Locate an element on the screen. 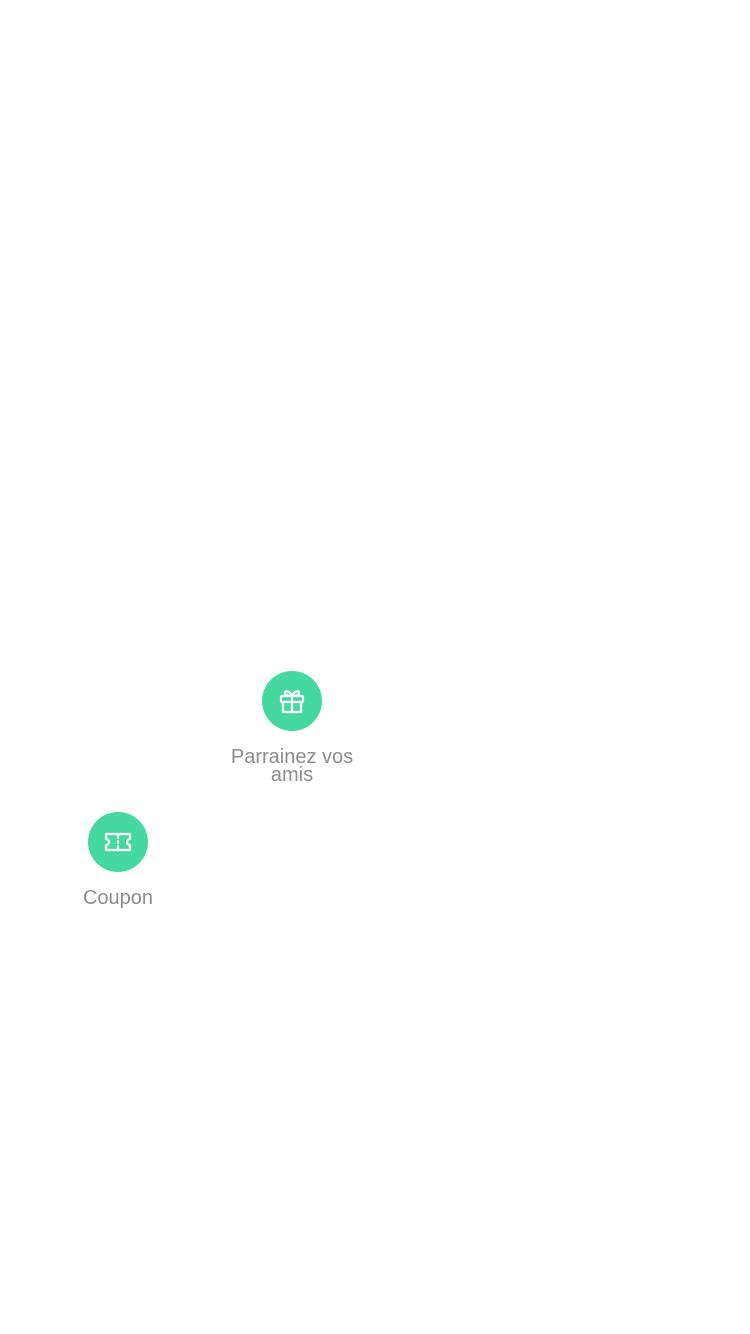 The width and height of the screenshot is (750, 1334). gift-icon is located at coordinates (292, 702).